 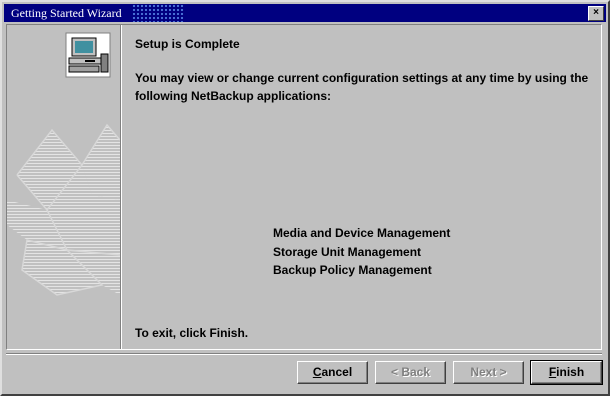 What do you see at coordinates (488, 372) in the screenshot?
I see `next-button: Next >` at bounding box center [488, 372].